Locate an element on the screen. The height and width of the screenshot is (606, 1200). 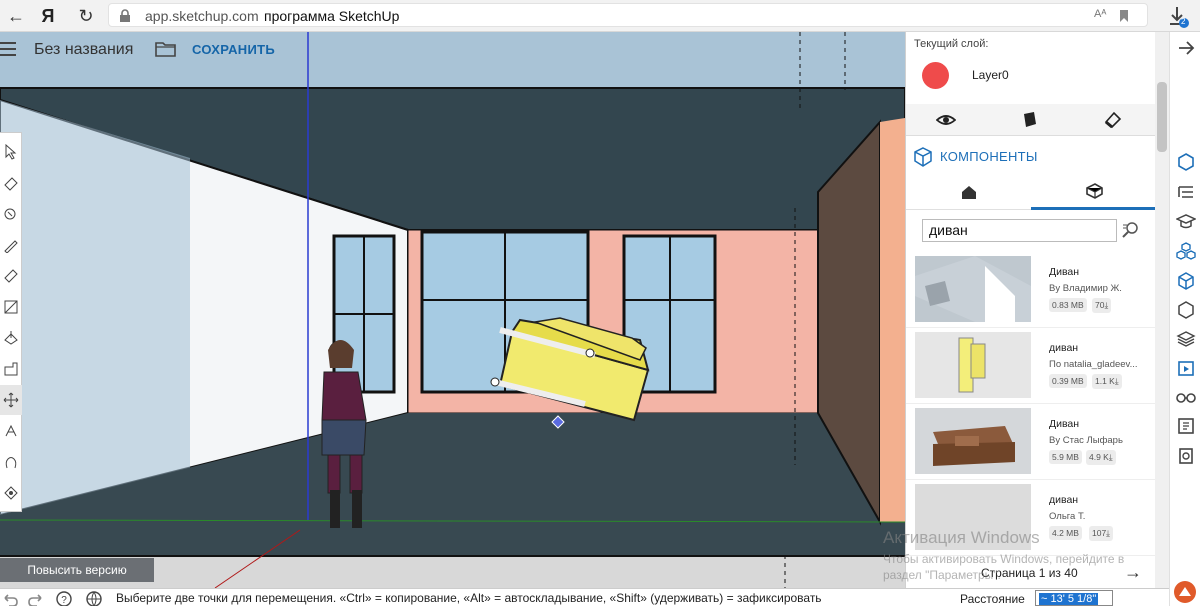
current-layer-caption: Текущий слой: is located at coordinates (951, 44).